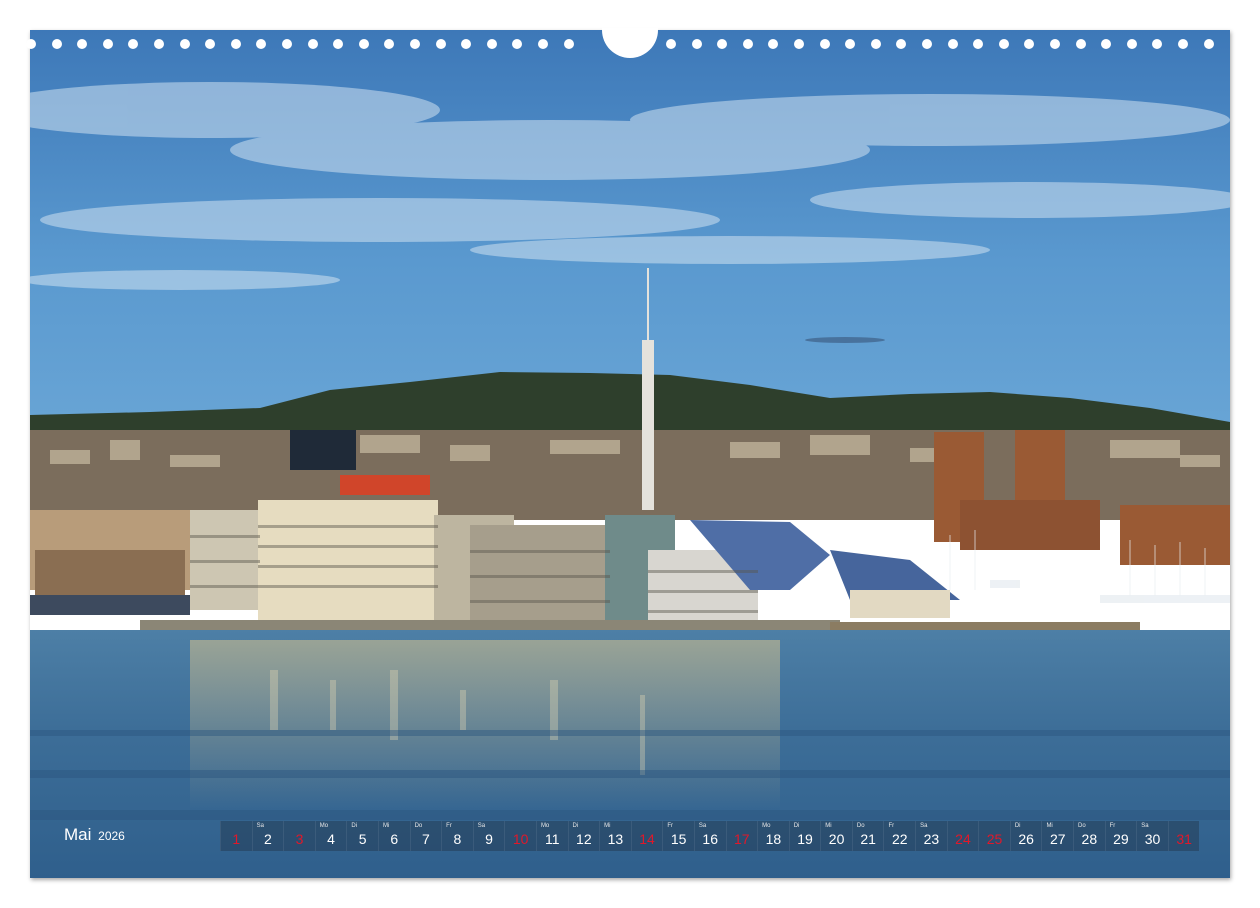  I want to click on day-cell: Do 21, so click(867, 836).